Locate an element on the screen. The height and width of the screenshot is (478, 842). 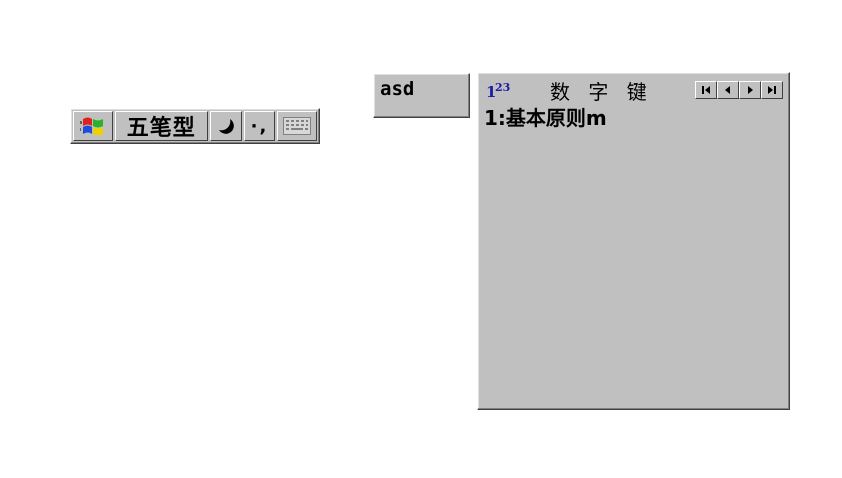
numeric-123-icon: 1 23 is located at coordinates (498, 91).